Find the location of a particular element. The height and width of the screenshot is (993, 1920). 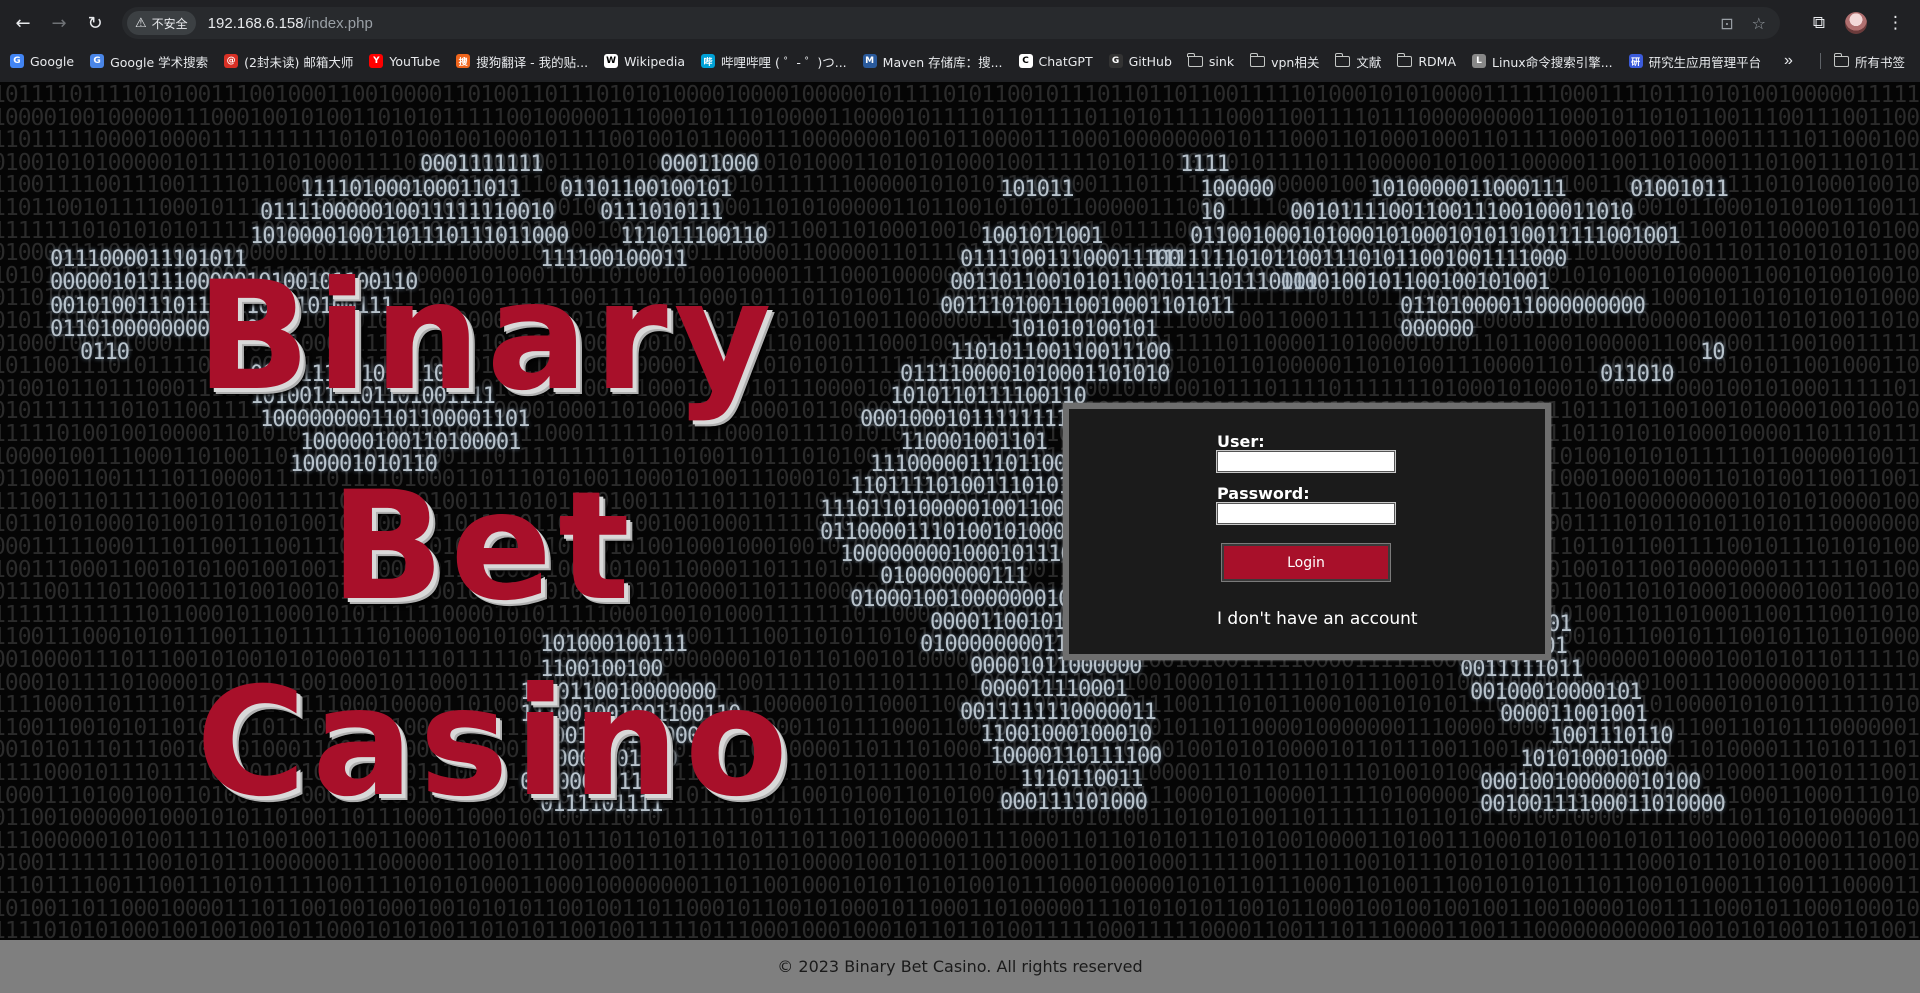

chatgpt-icon: C is located at coordinates (1025, 61).